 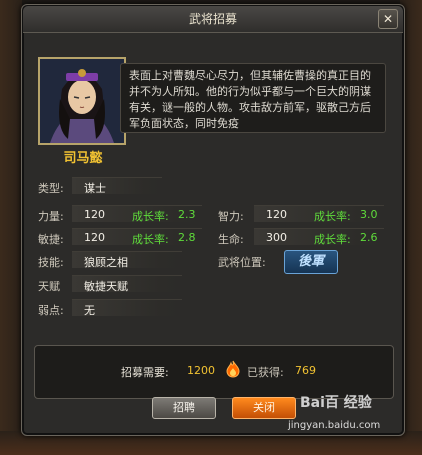 I want to click on position-label: 武将位置:, so click(x=242, y=262).